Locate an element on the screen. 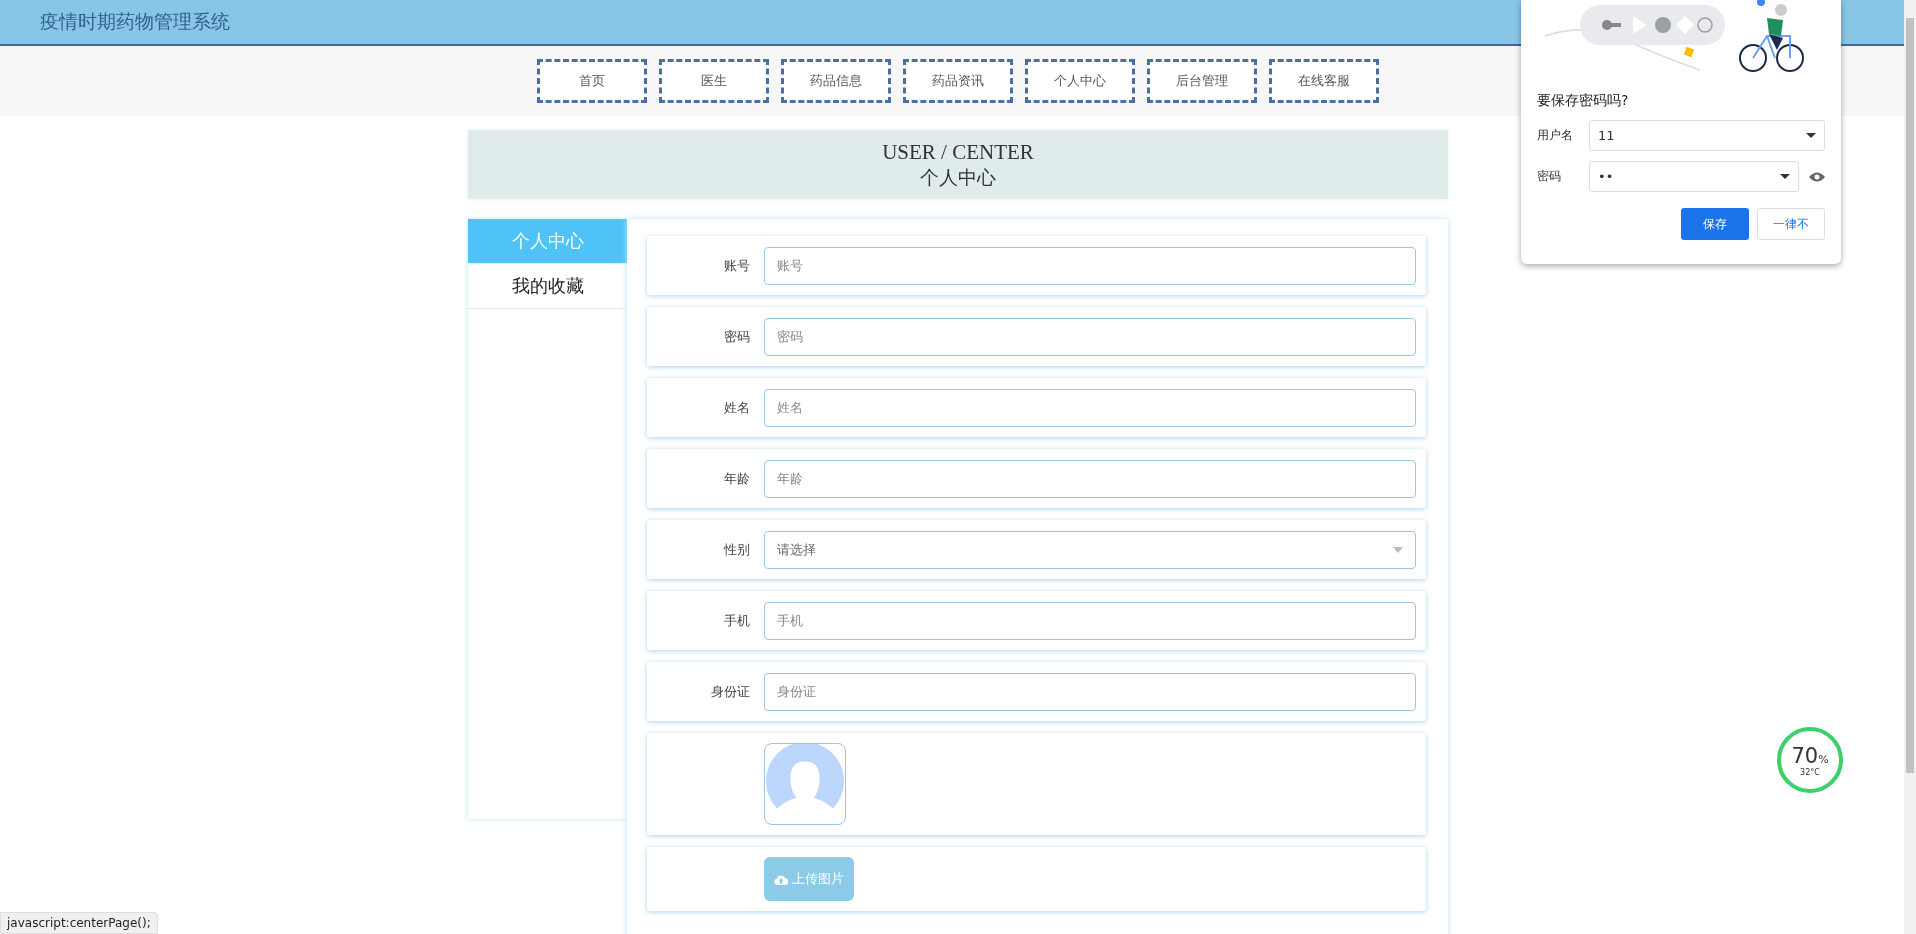  input-field: 手机 is located at coordinates (1090, 620).